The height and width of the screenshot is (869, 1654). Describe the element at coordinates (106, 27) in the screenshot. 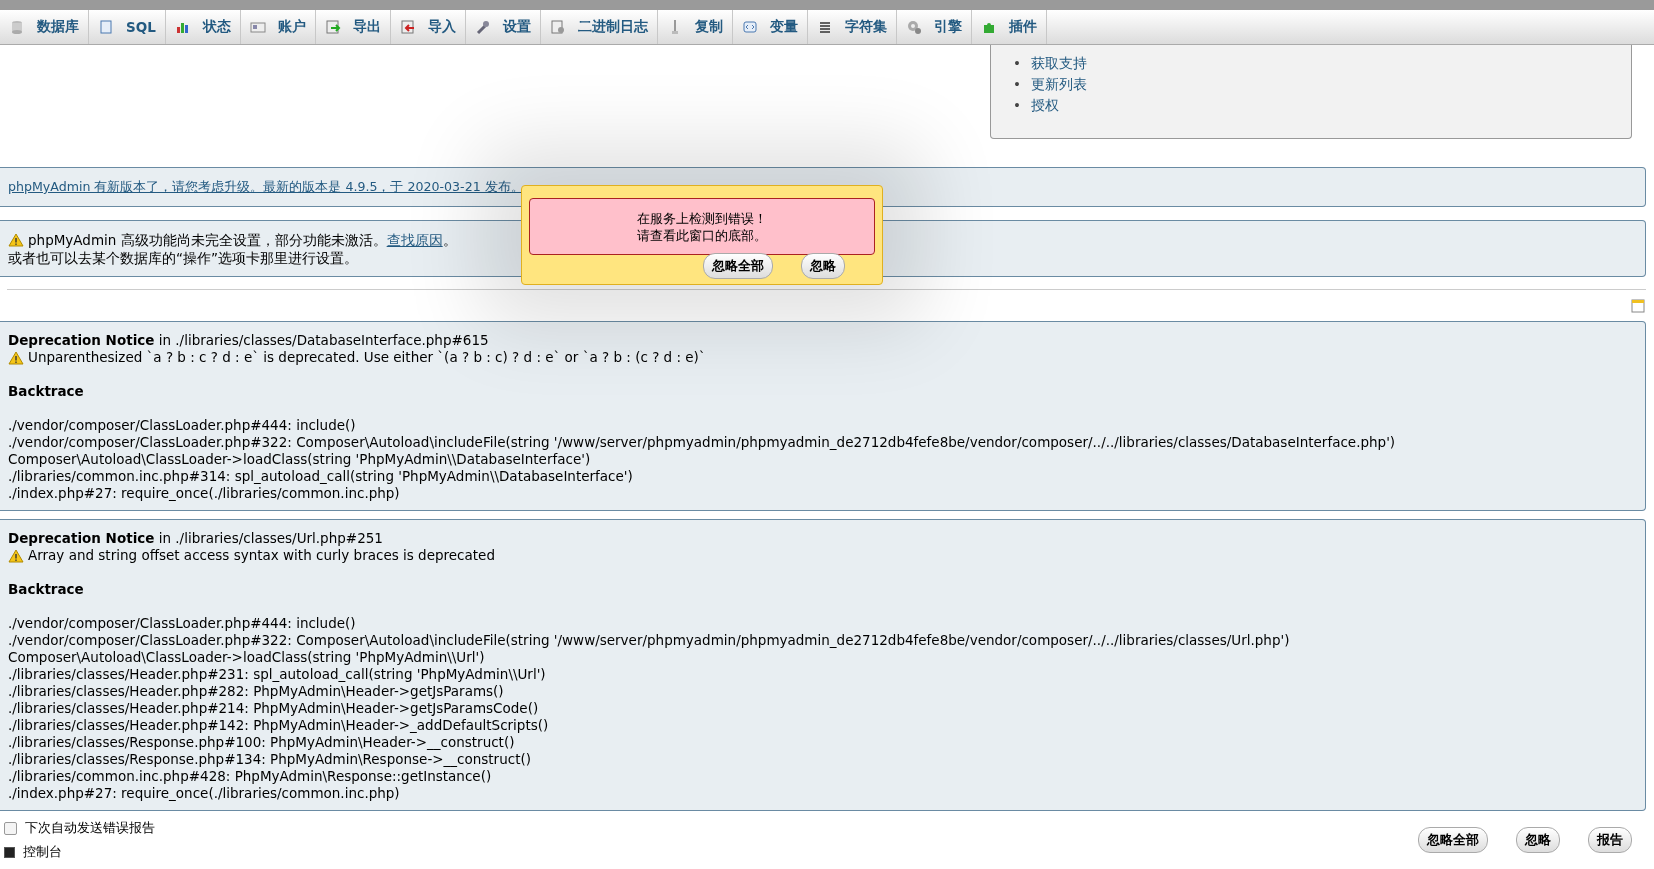

I see `document-icon` at that location.